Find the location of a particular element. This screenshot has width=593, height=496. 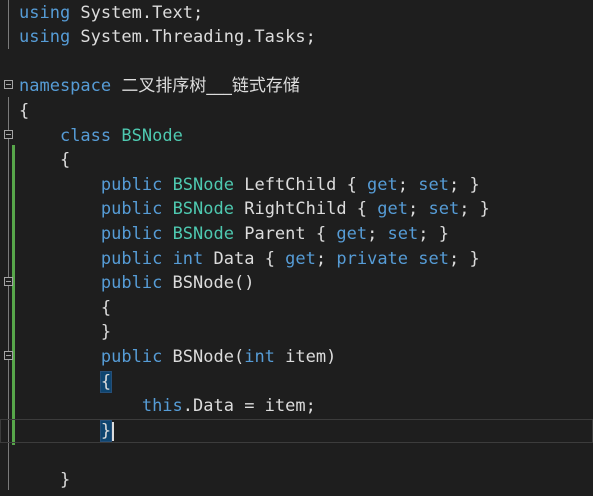

code-line: namespace 二叉排序树___链式存储 is located at coordinates (296, 86).